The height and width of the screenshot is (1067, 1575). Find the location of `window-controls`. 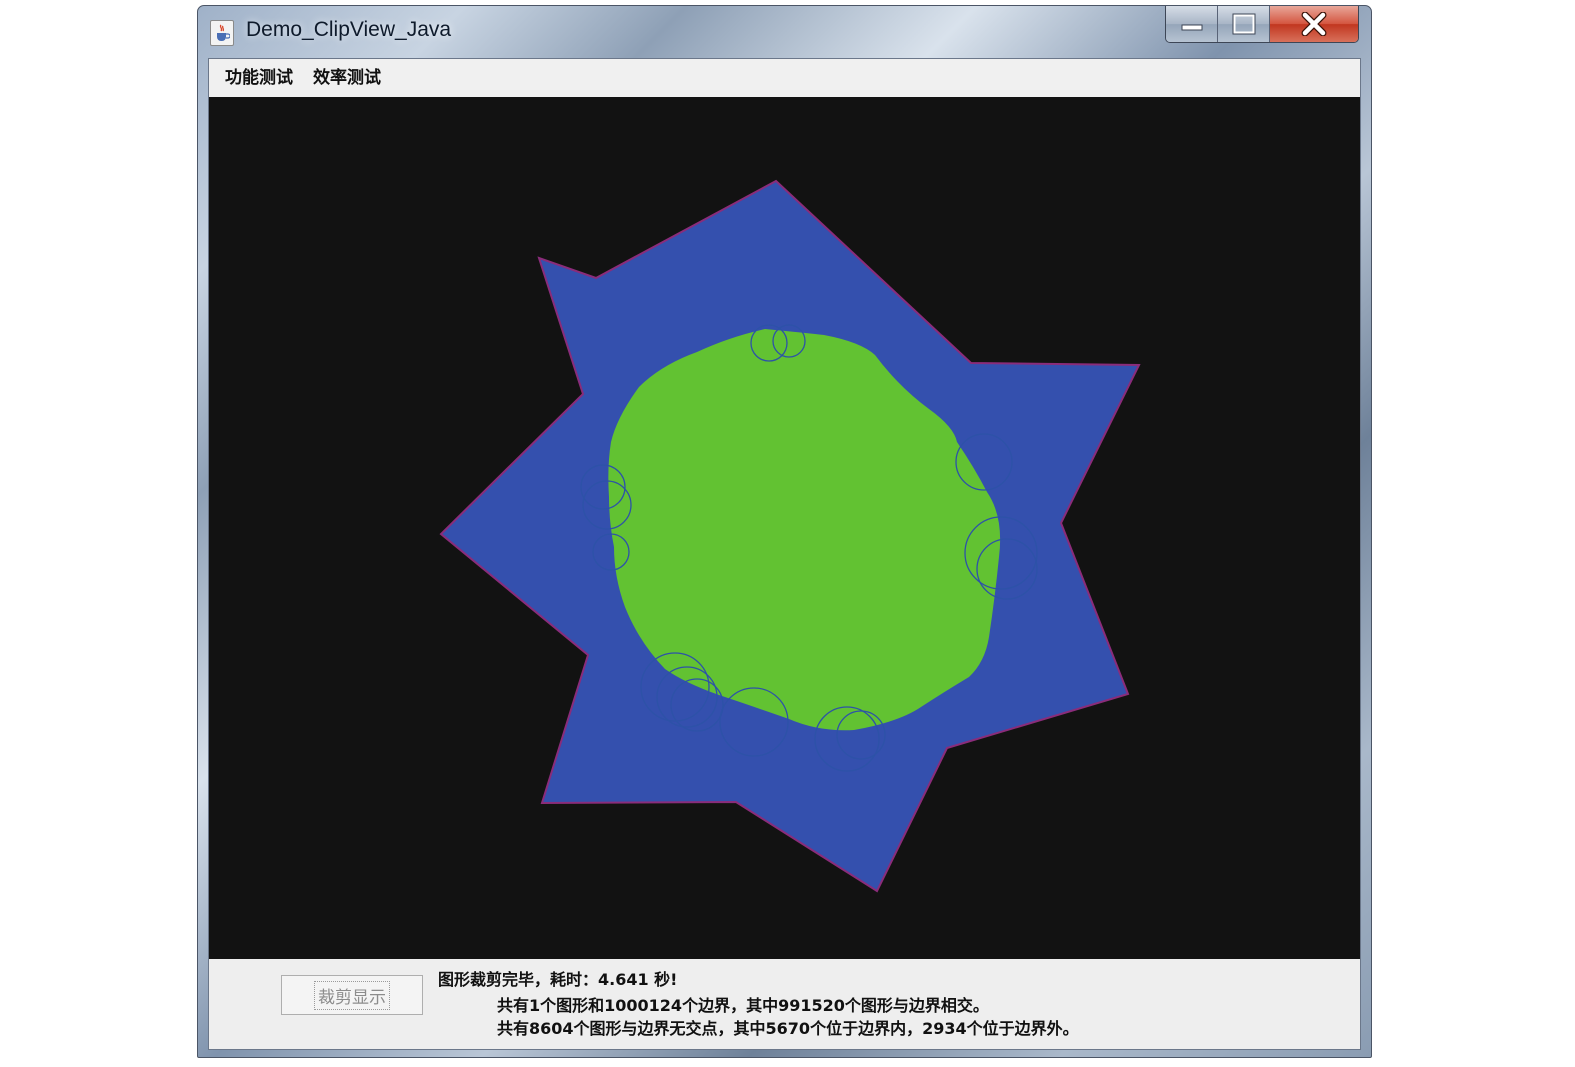

window-controls is located at coordinates (1262, 24).